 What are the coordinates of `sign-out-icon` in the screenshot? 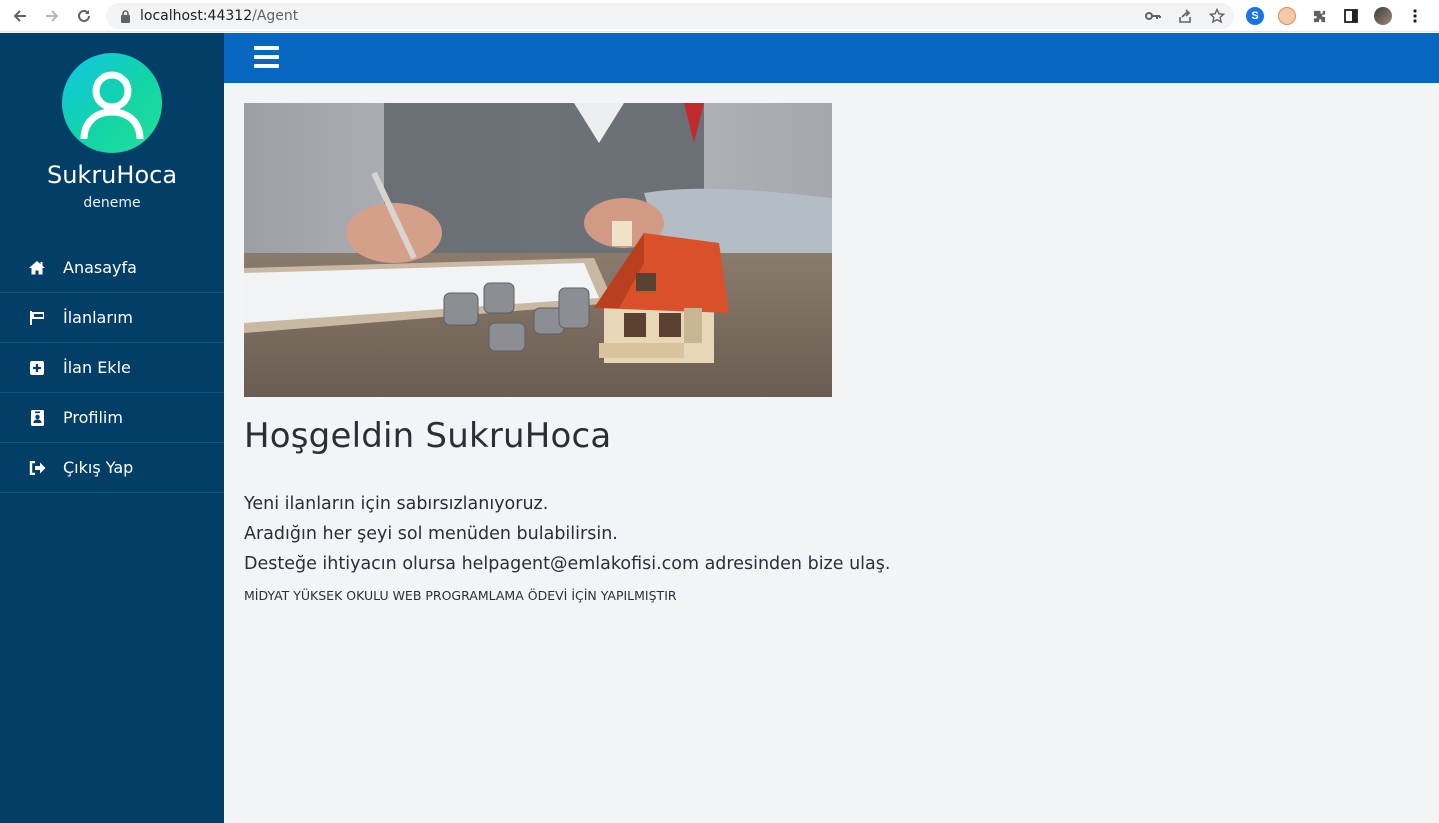 It's located at (37, 468).